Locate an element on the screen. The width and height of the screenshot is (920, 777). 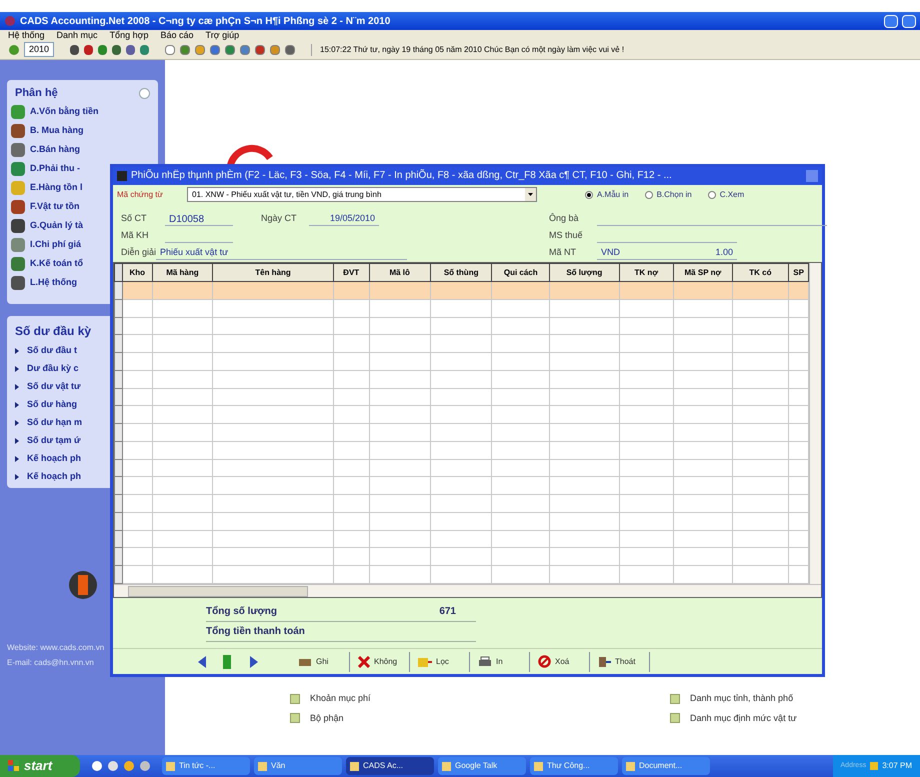
menu-item: Tổng hợp is located at coordinates (129, 35).